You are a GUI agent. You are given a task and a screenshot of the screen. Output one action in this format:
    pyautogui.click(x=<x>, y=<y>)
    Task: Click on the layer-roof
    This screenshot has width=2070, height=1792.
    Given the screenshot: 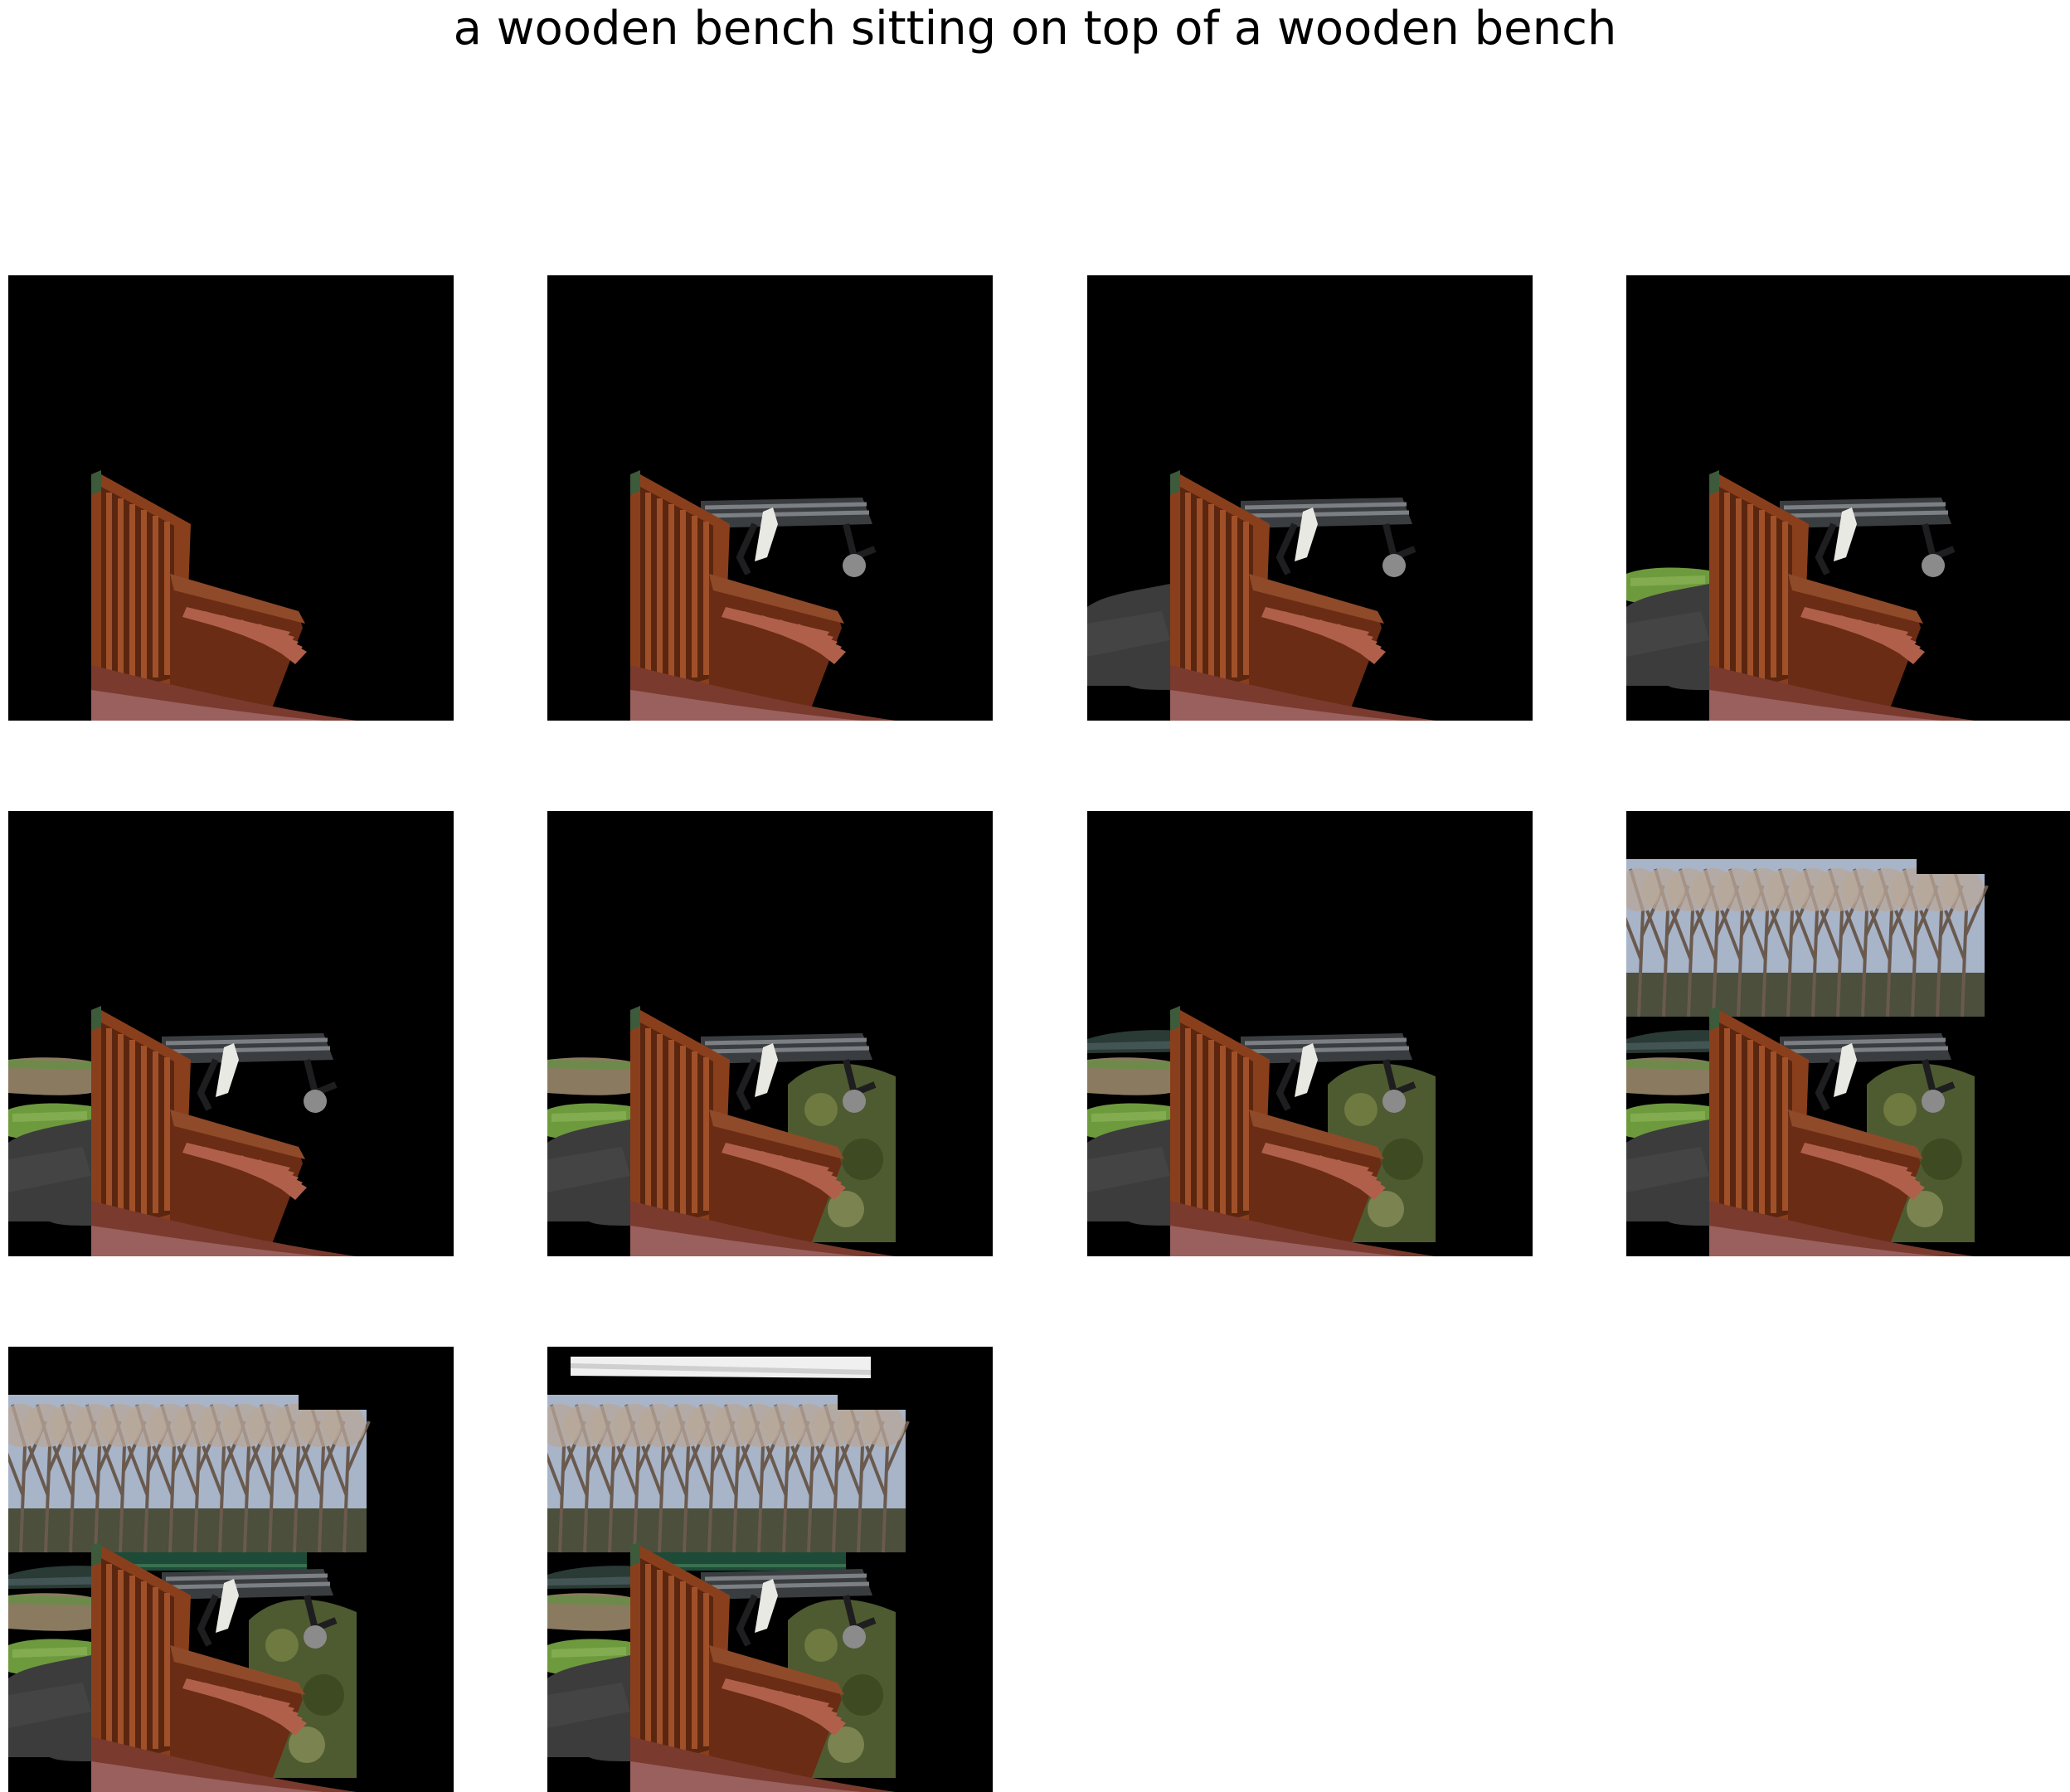 What is the action you would take?
    pyautogui.click(x=721, y=1367)
    